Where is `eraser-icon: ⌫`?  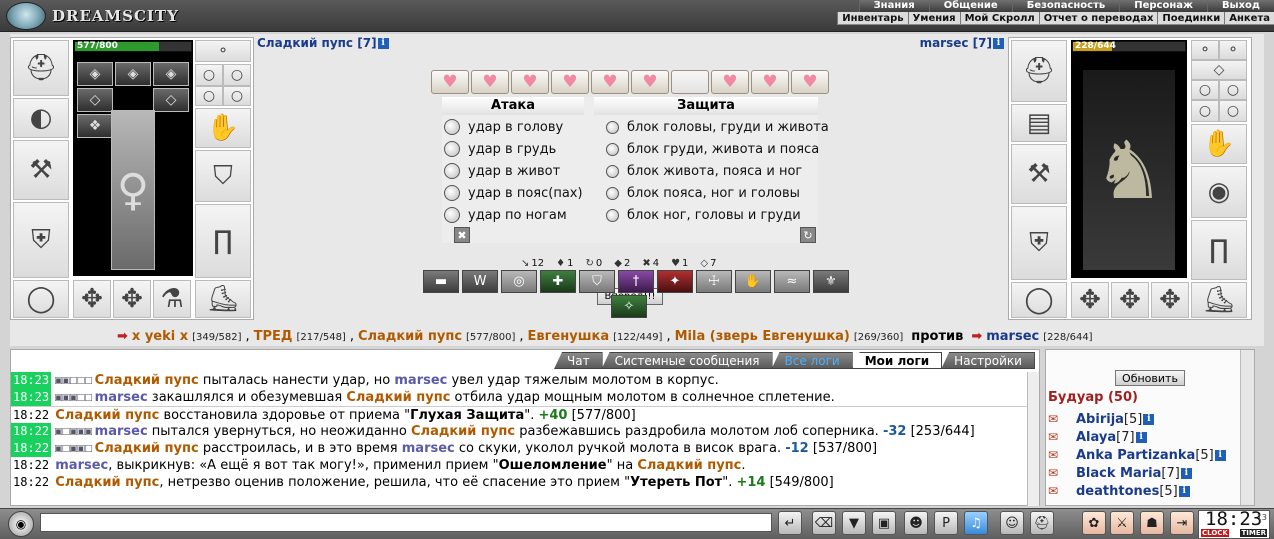
eraser-icon: ⌫ is located at coordinates (824, 523).